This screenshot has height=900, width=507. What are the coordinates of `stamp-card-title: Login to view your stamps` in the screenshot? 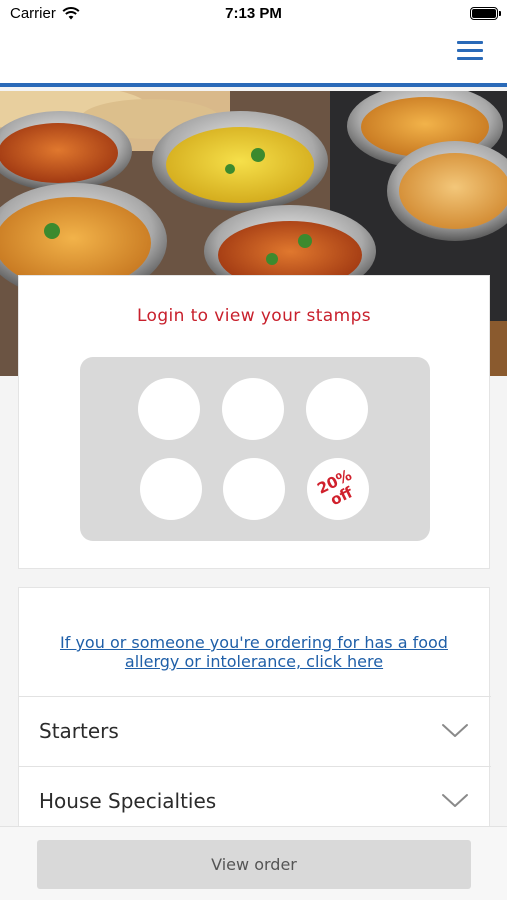 It's located at (254, 316).